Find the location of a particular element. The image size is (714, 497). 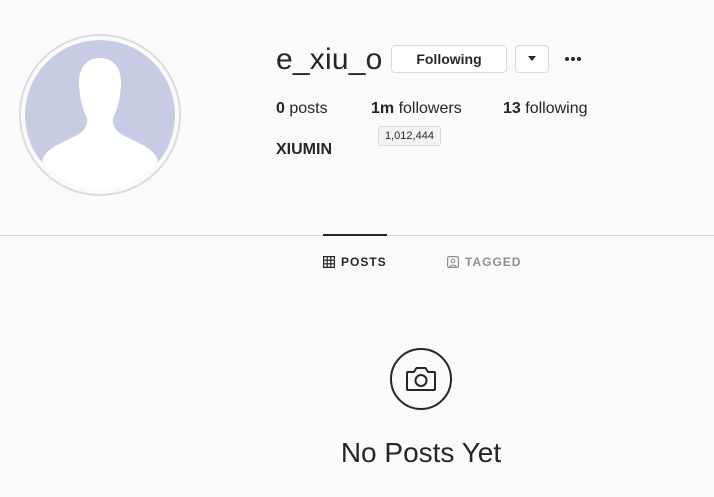

stat-following-link: 13 following is located at coordinates (545, 109).